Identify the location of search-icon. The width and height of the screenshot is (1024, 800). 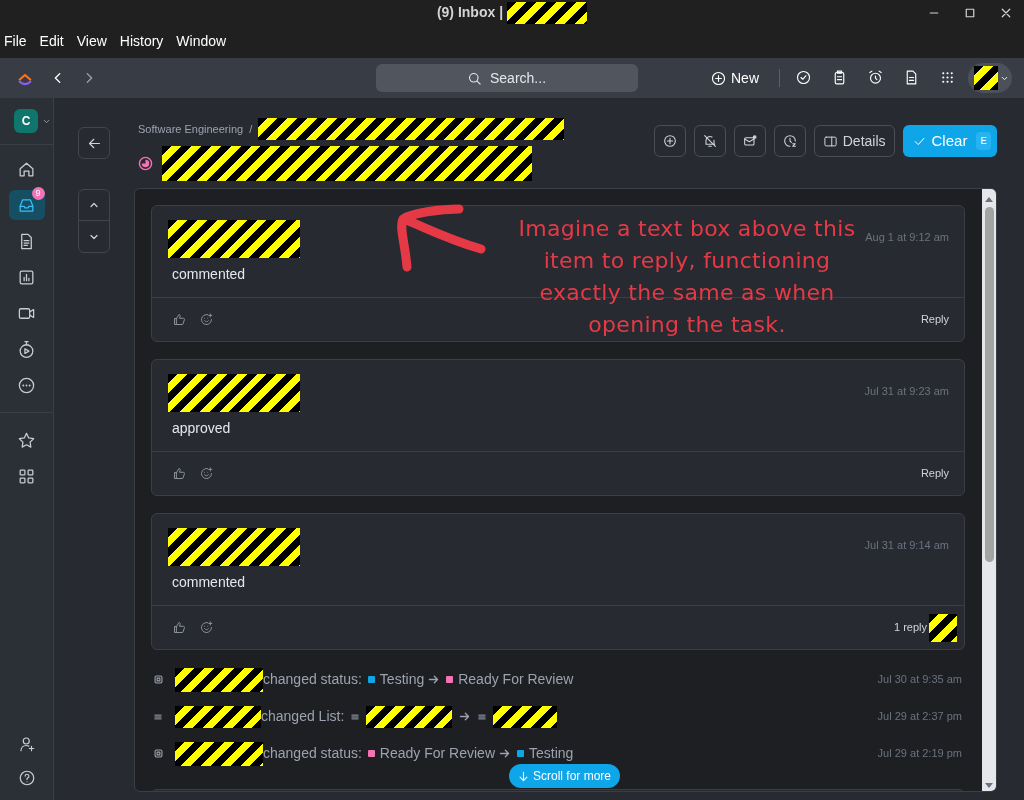
(474, 78).